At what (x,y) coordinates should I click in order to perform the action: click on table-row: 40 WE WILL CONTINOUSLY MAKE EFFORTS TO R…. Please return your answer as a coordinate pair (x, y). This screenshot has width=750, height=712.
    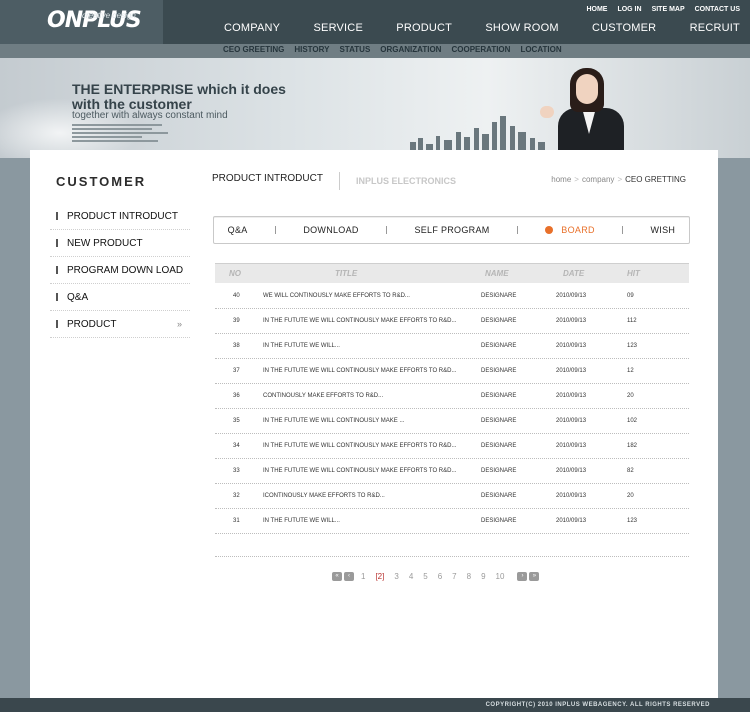
    Looking at the image, I should click on (452, 296).